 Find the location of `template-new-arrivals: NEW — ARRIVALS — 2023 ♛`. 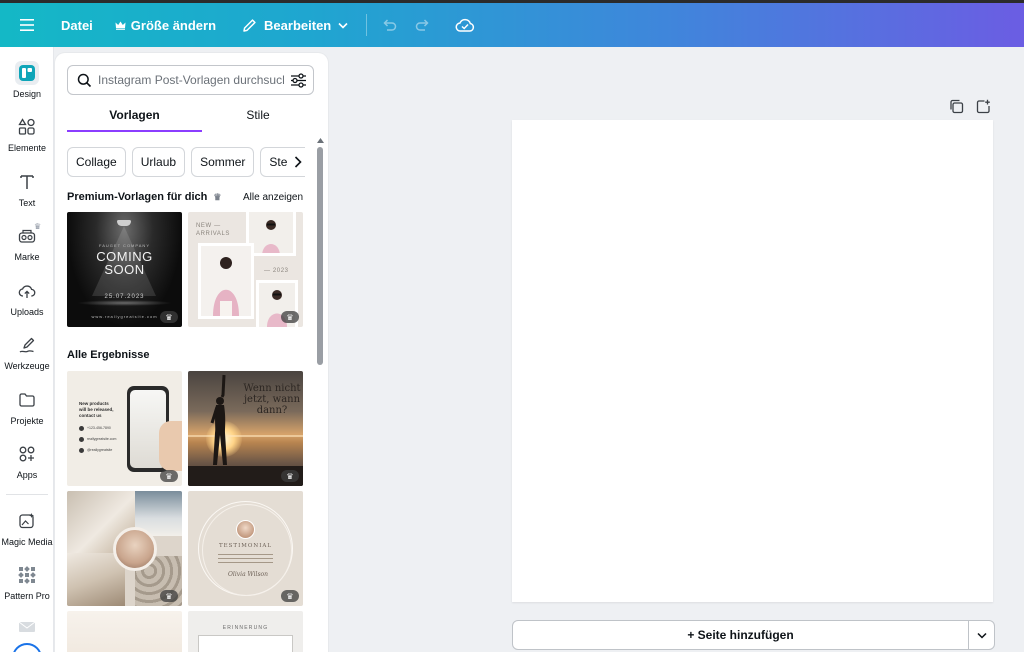

template-new-arrivals: NEW — ARRIVALS — 2023 ♛ is located at coordinates (245, 269).